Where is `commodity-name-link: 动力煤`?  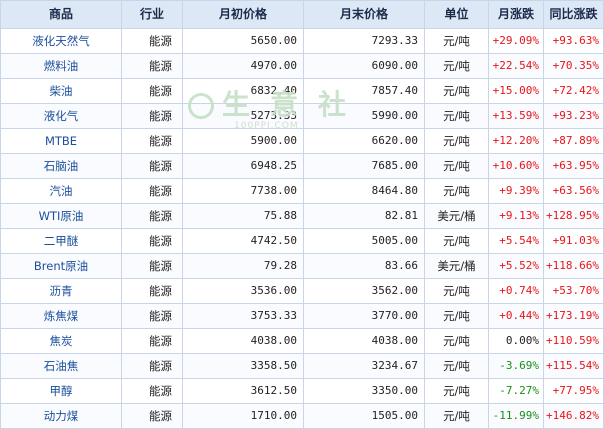 commodity-name-link: 动力煤 is located at coordinates (61, 416).